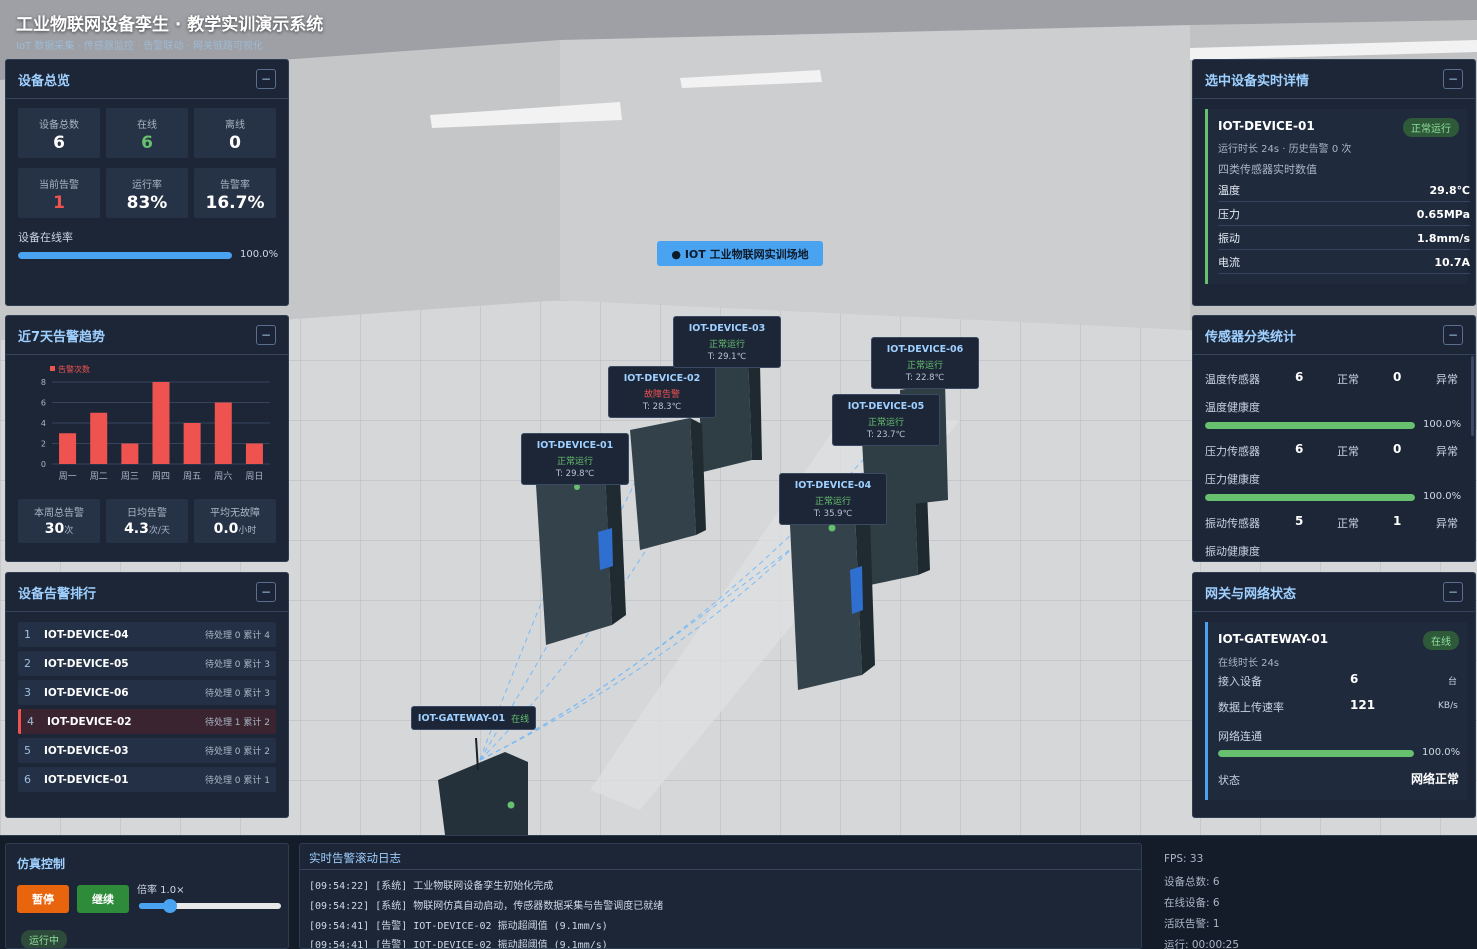 The image size is (1477, 949). Describe the element at coordinates (1267, 169) in the screenshot. I see `detail-section-label: 四类传感器实时数值` at that location.